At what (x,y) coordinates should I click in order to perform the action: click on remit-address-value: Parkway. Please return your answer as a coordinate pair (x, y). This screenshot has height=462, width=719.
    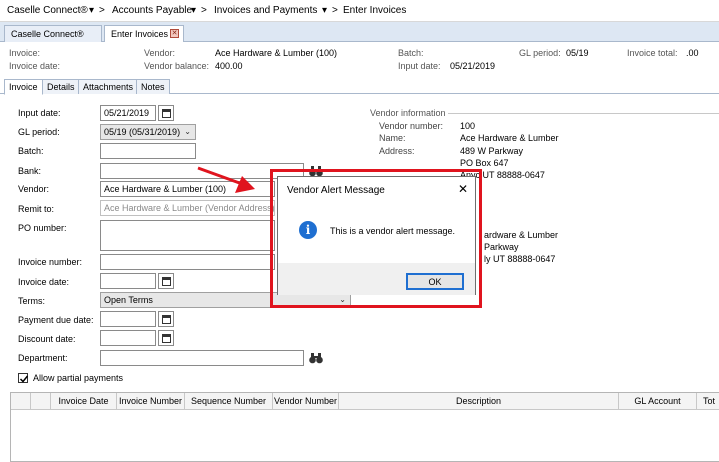
    Looking at the image, I should click on (501, 247).